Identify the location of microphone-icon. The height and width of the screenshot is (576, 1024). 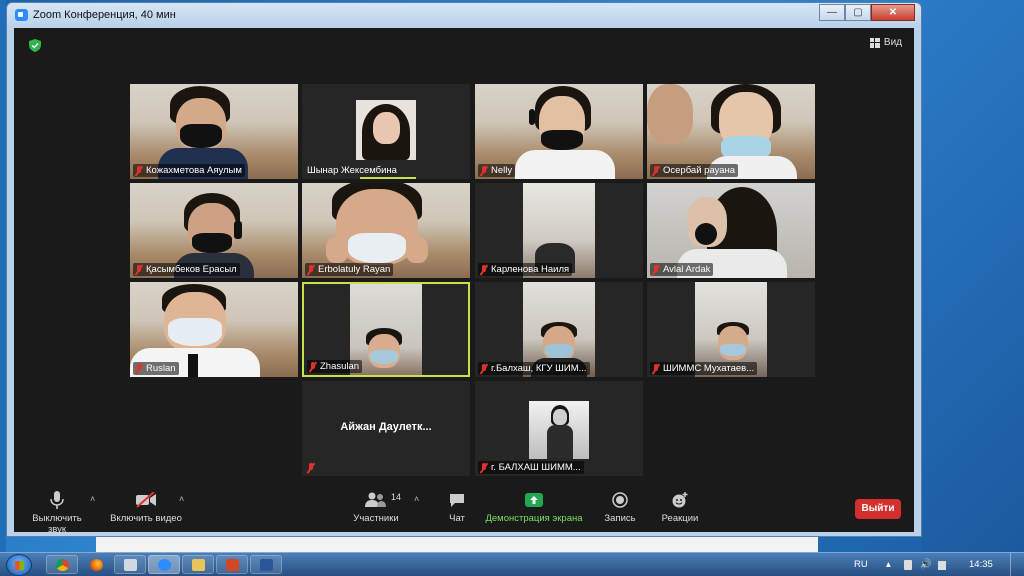
(57, 500).